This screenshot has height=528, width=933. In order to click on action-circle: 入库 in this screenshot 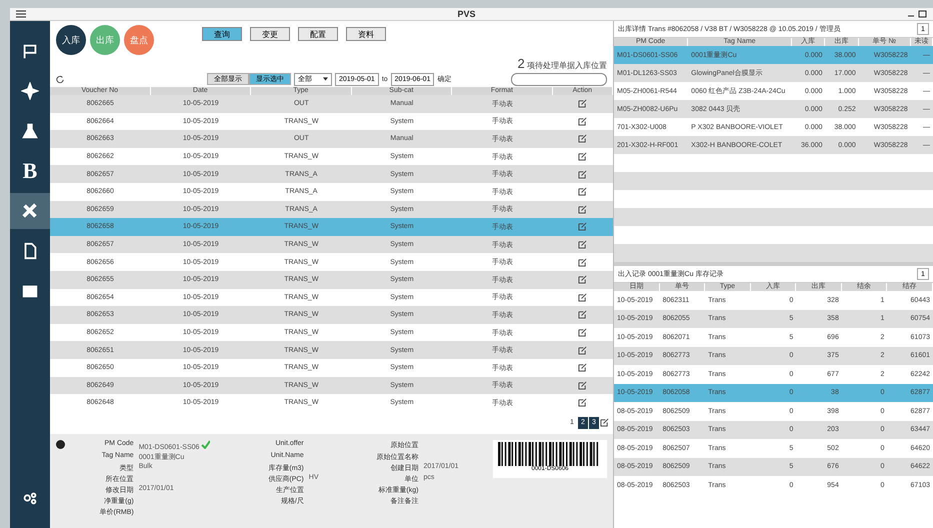, I will do `click(71, 40)`.